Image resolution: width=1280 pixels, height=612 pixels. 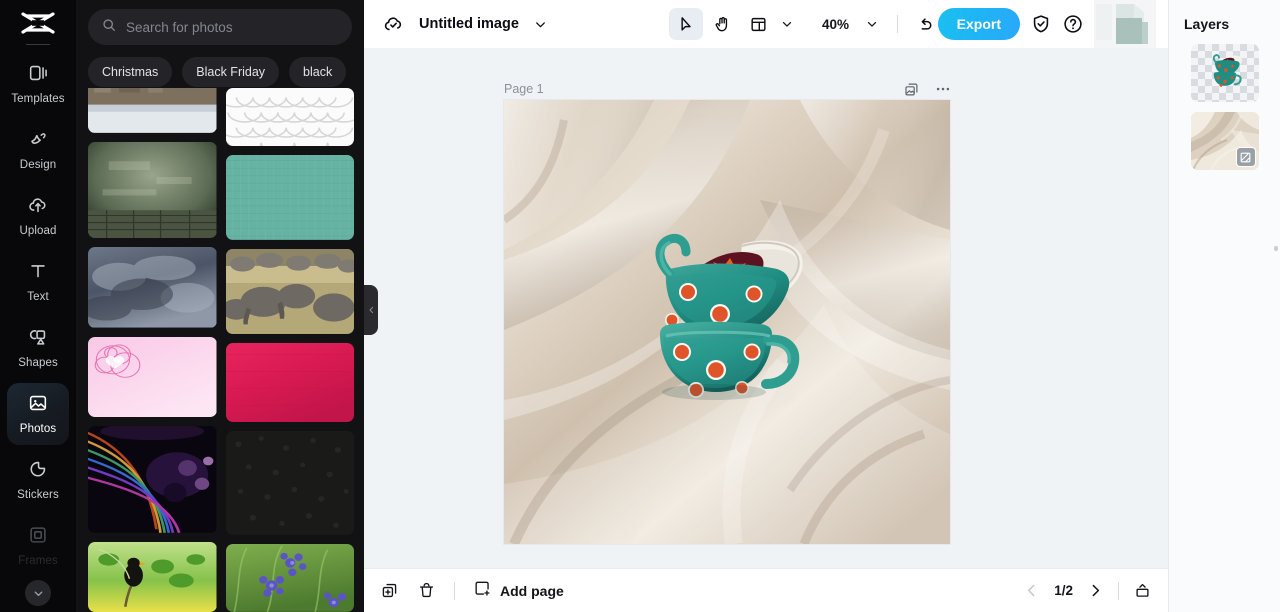 I want to click on design-icon, so click(x=38, y=141).